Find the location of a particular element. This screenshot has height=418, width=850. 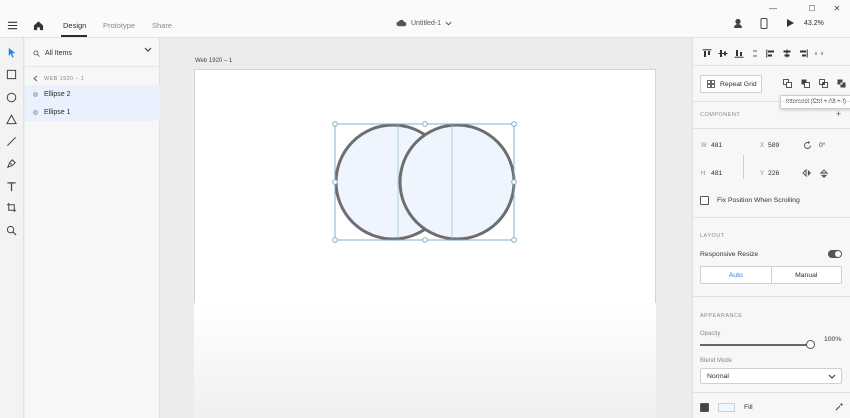

tab-design: Design is located at coordinates (74, 25).